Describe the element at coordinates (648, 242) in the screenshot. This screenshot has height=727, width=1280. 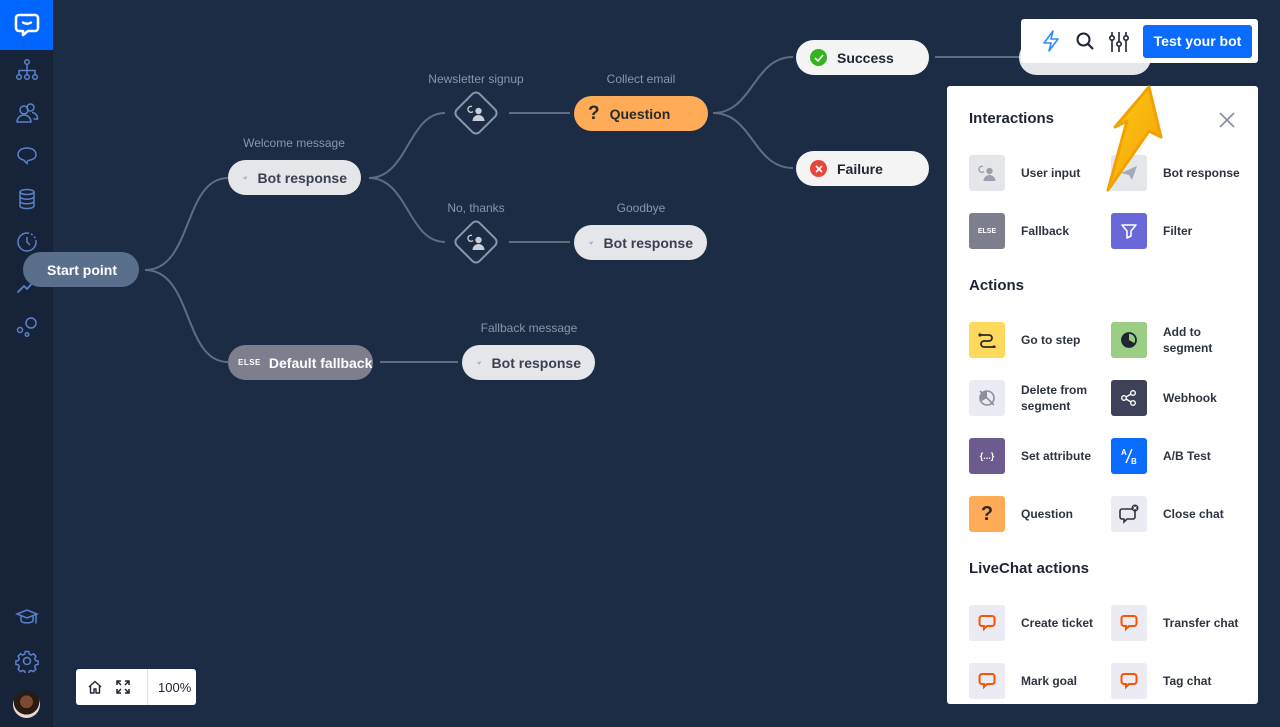
I see `node-goodbye-label: Bot response` at that location.